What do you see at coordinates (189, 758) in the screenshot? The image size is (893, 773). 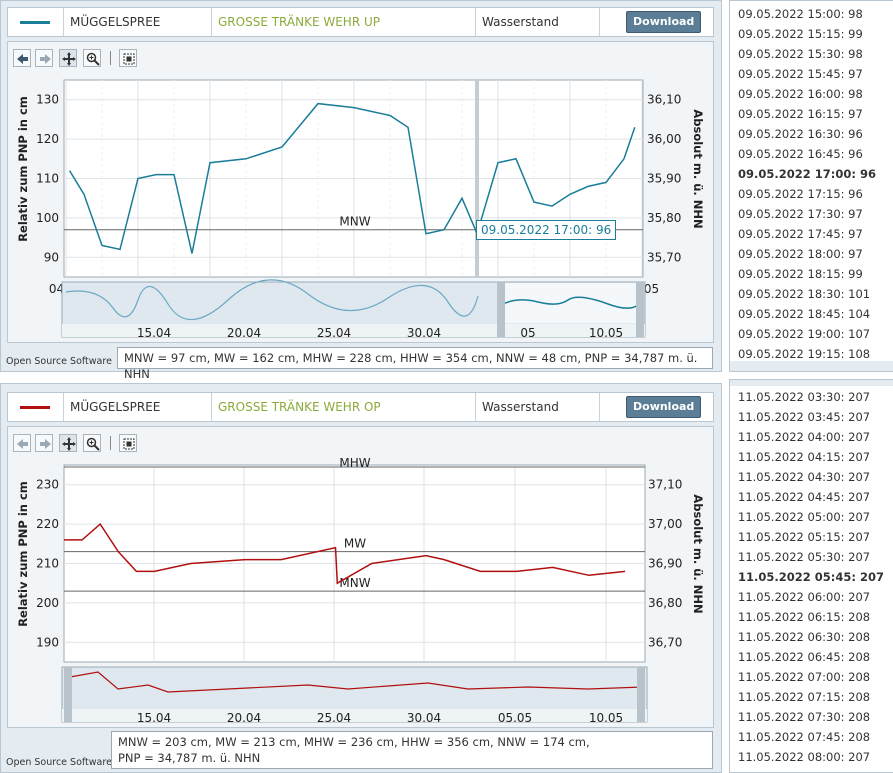 I see `stats-text-line2: PNP = 34,787 m. ü. NHN` at bounding box center [189, 758].